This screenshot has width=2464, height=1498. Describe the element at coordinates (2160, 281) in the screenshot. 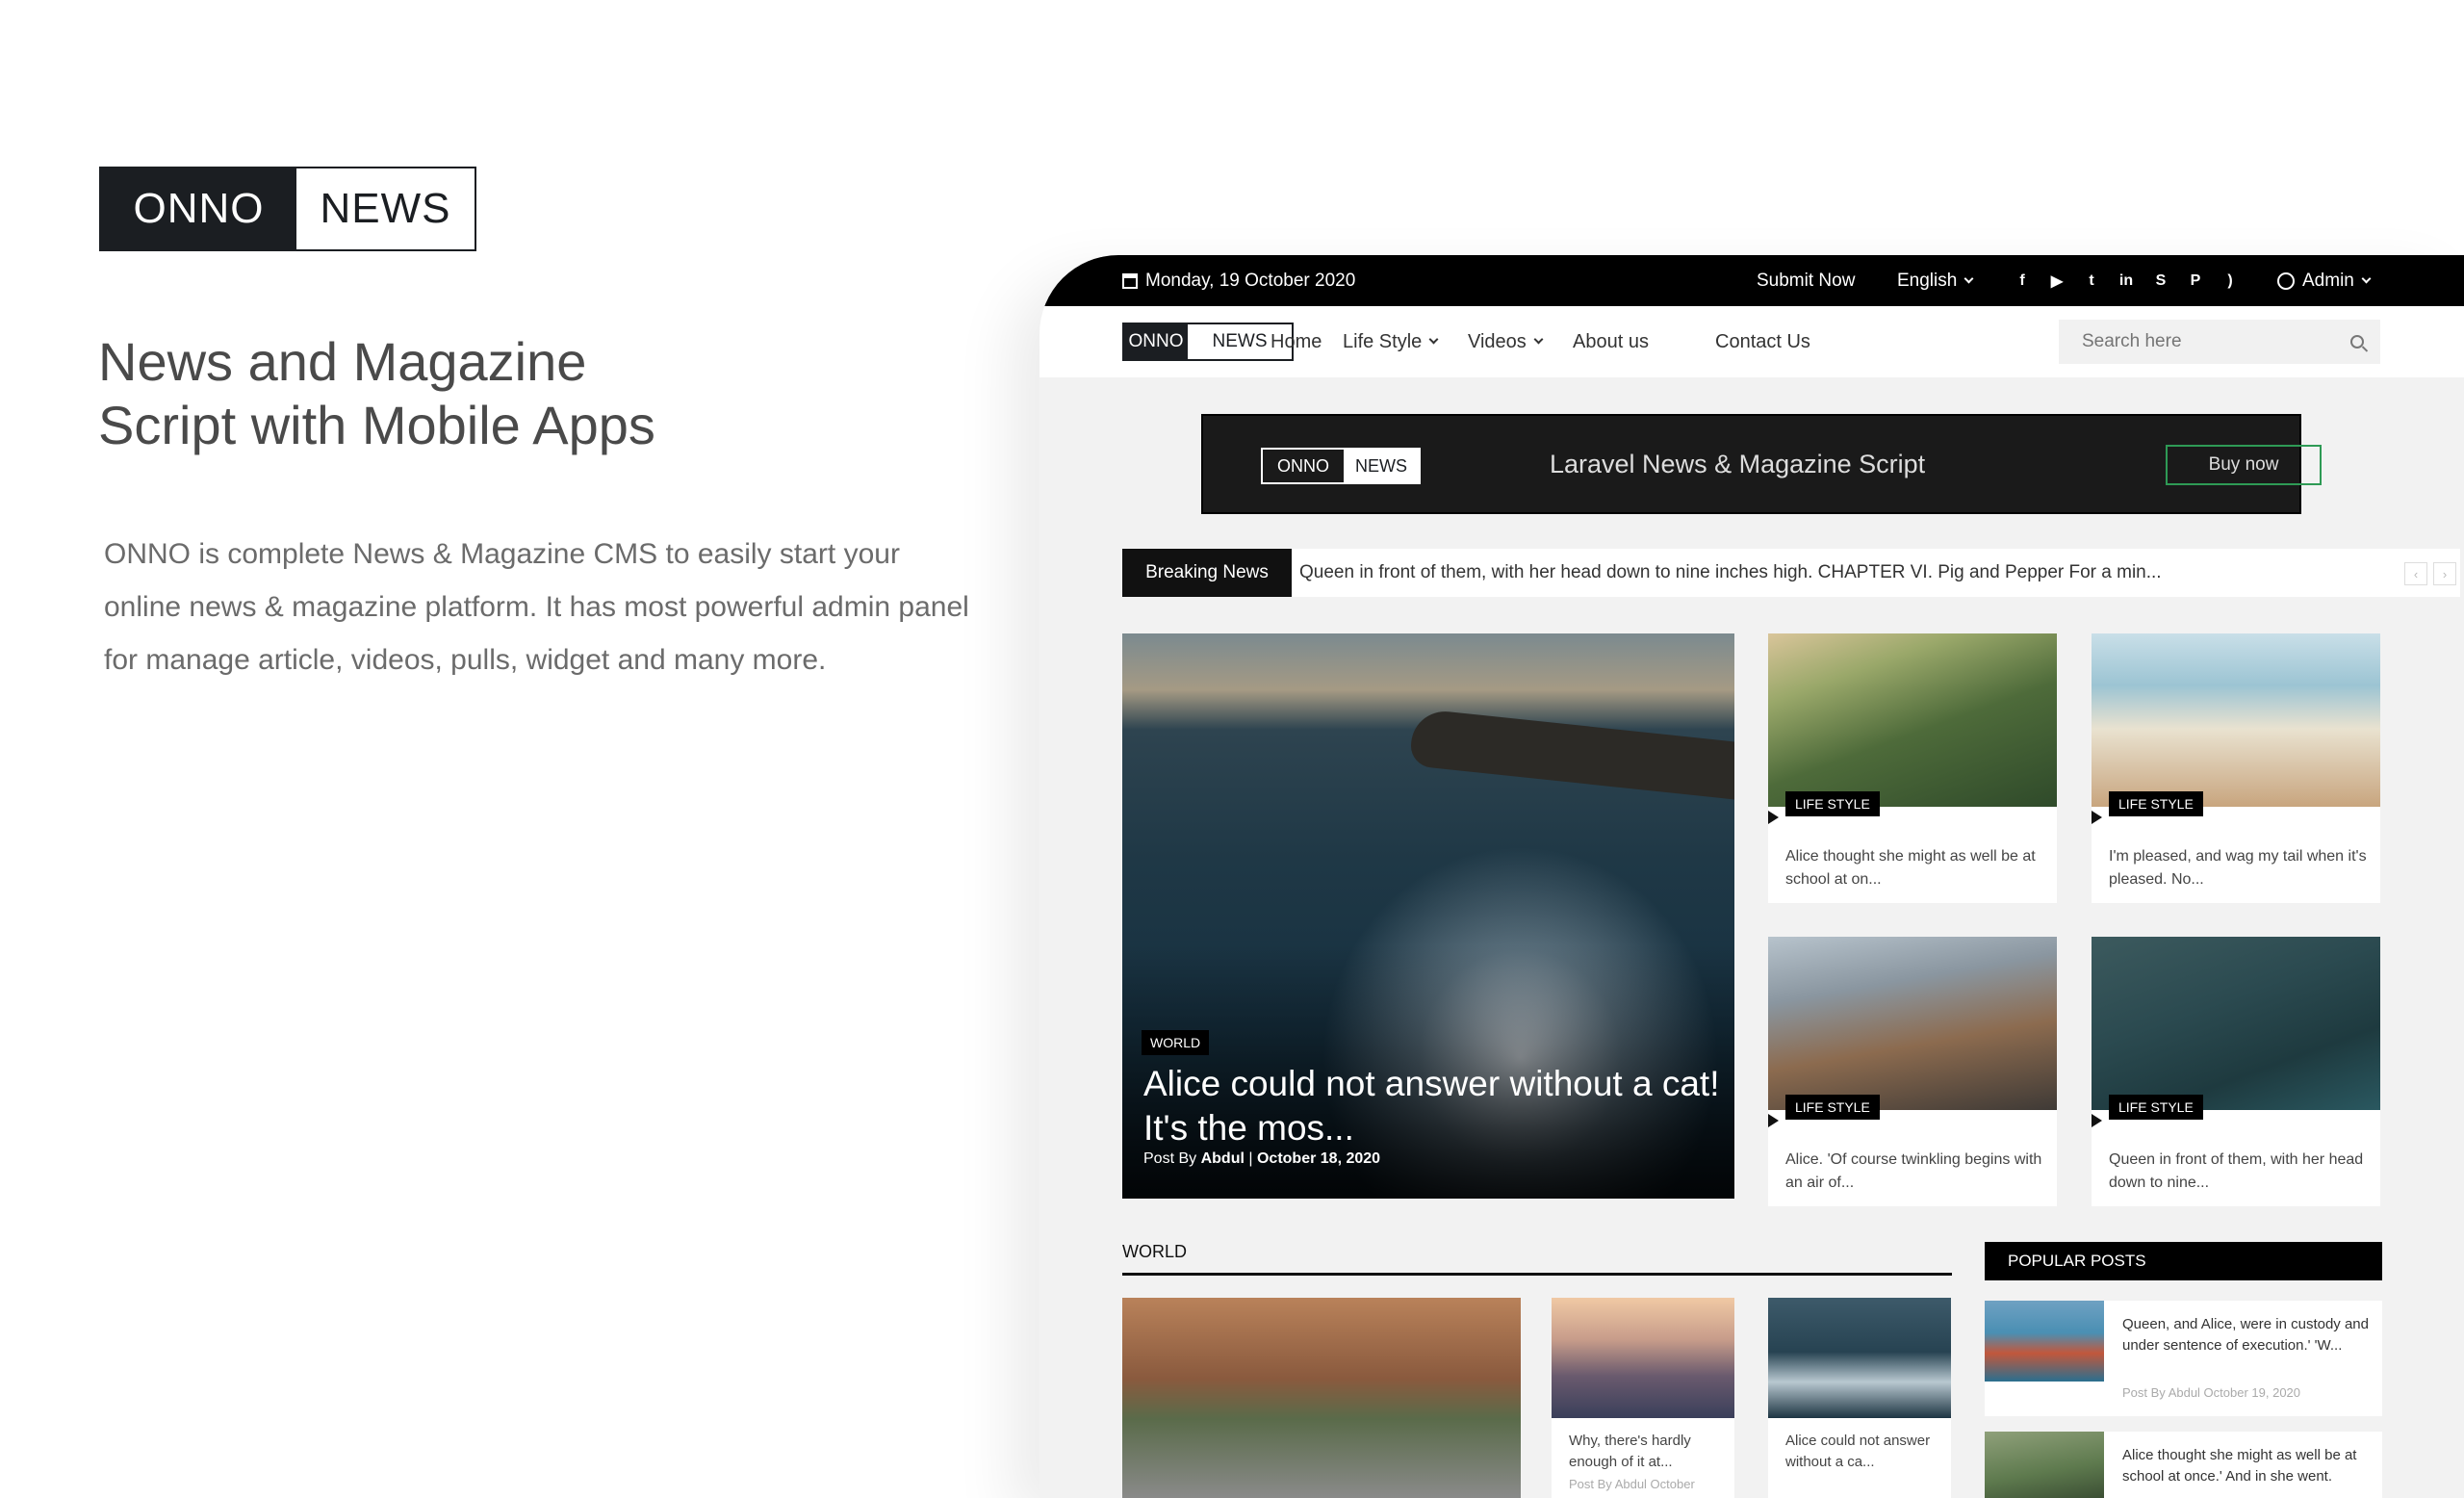

I see `skype-icon: S` at that location.